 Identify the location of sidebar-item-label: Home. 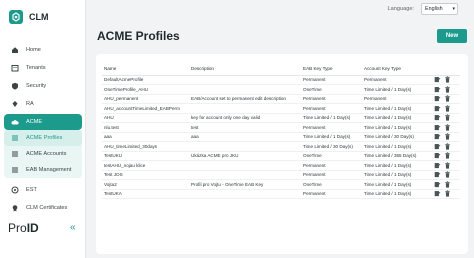
(33, 50).